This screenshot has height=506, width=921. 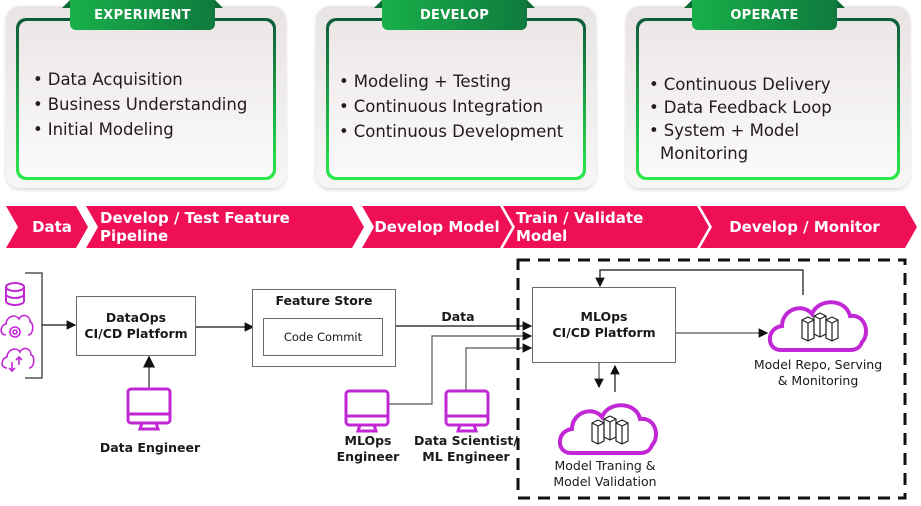 I want to click on database-icon, so click(x=15, y=294).